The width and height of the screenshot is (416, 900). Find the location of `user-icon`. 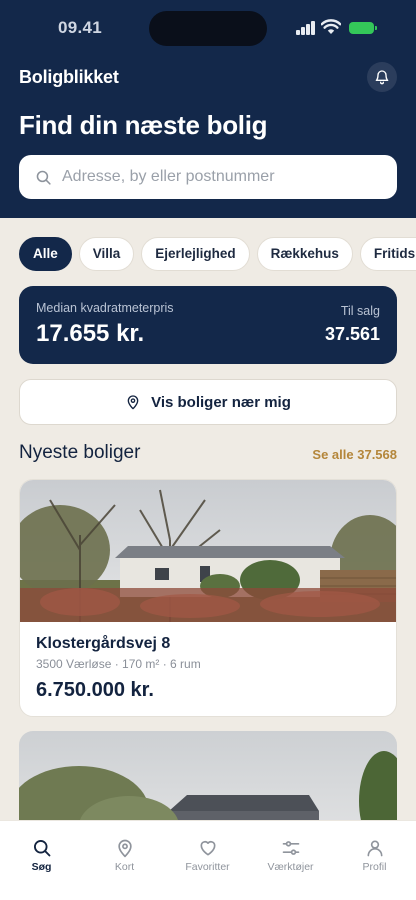

user-icon is located at coordinates (374, 848).